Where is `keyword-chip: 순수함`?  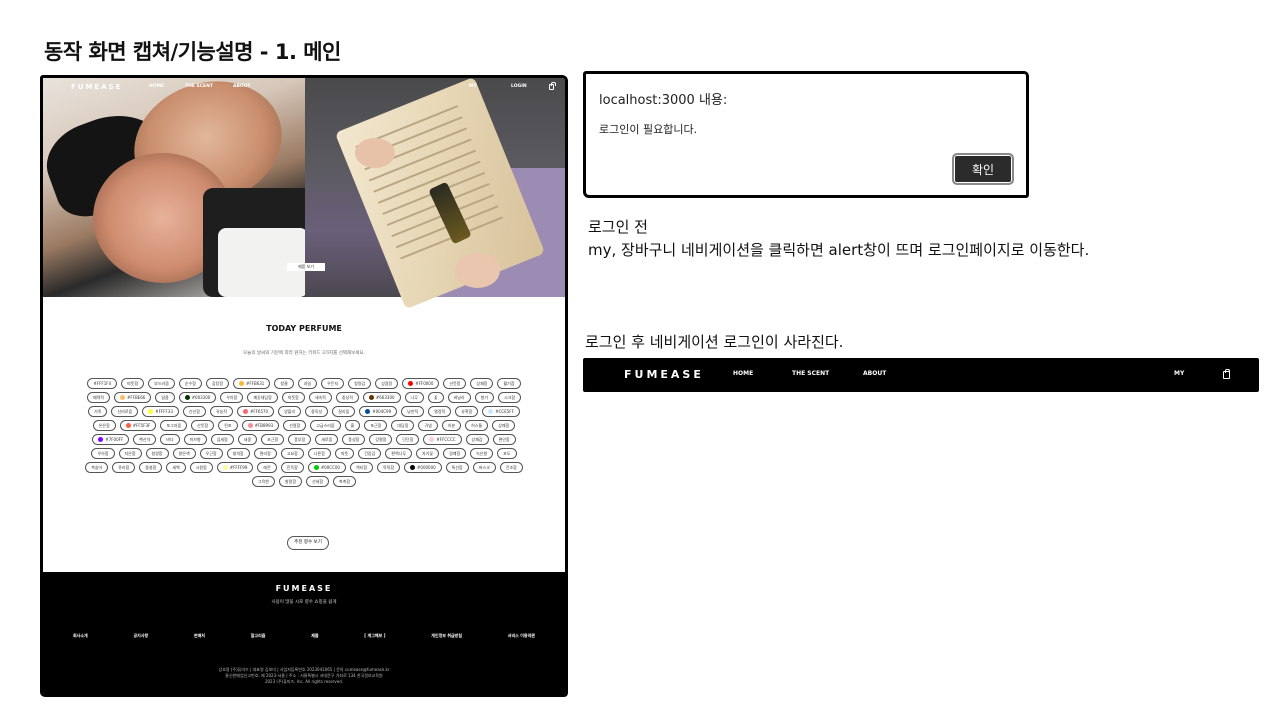
keyword-chip: 순수함 is located at coordinates (190, 383).